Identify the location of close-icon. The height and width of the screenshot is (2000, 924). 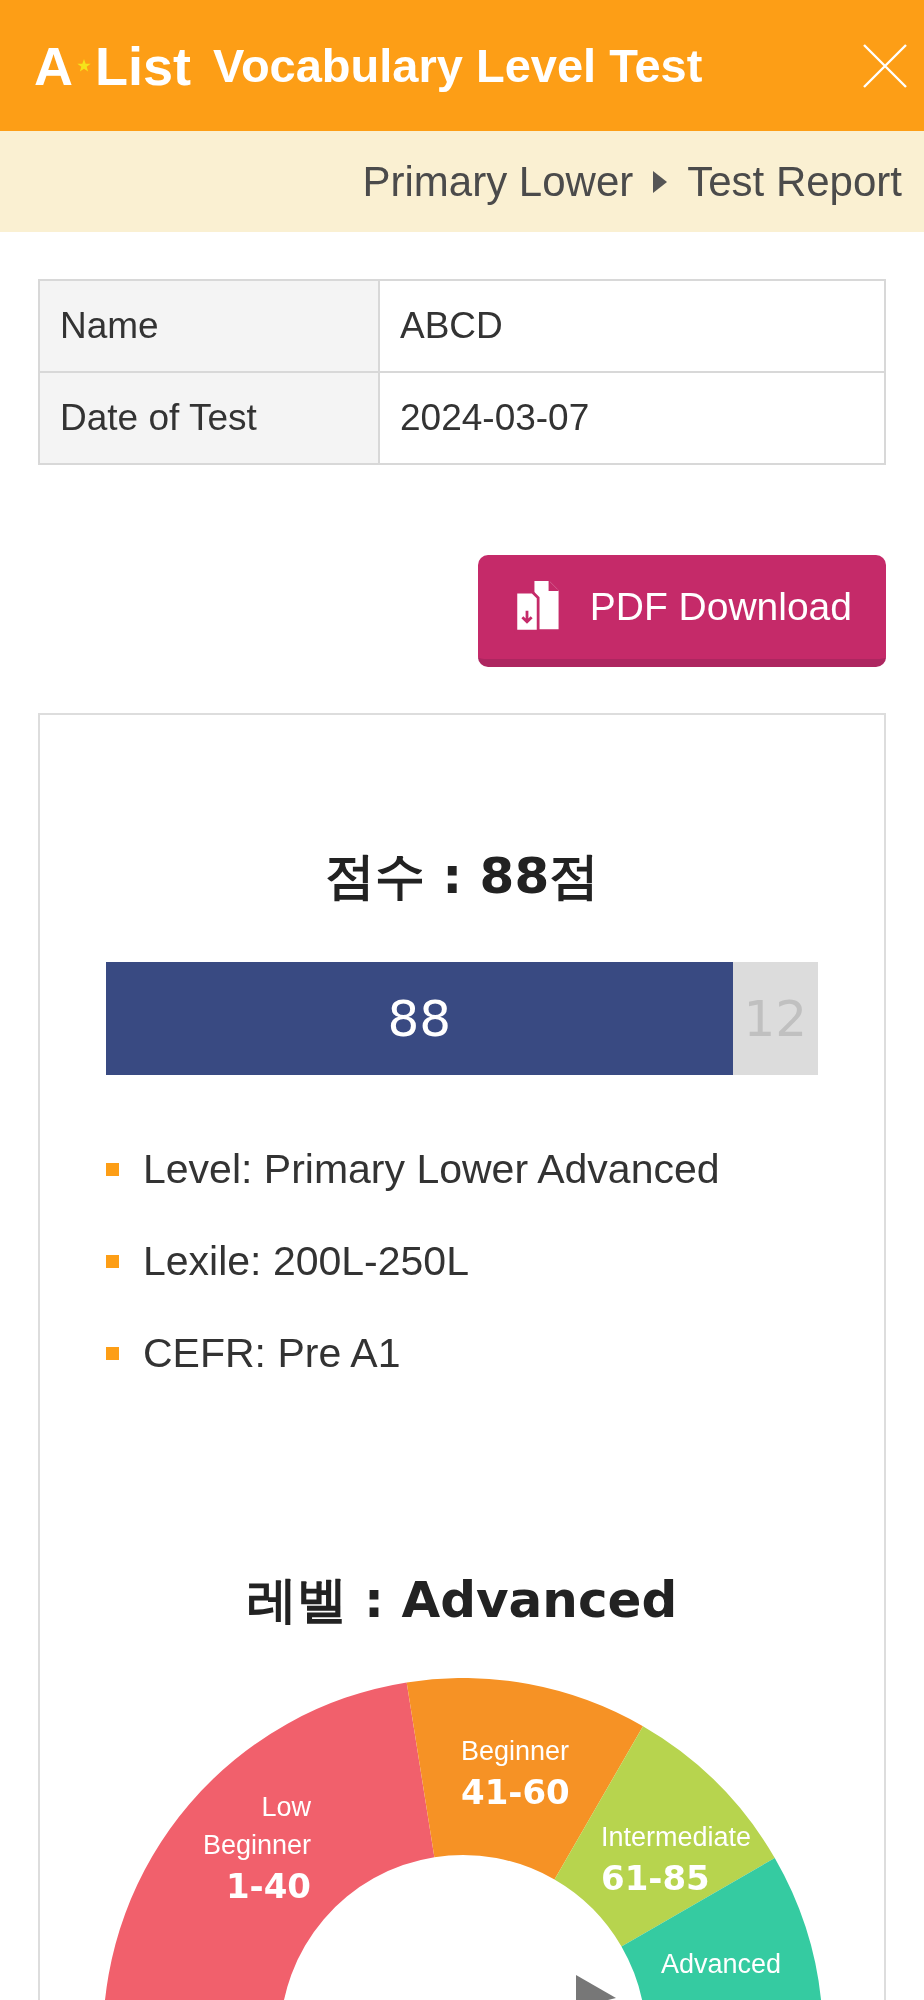
(885, 65).